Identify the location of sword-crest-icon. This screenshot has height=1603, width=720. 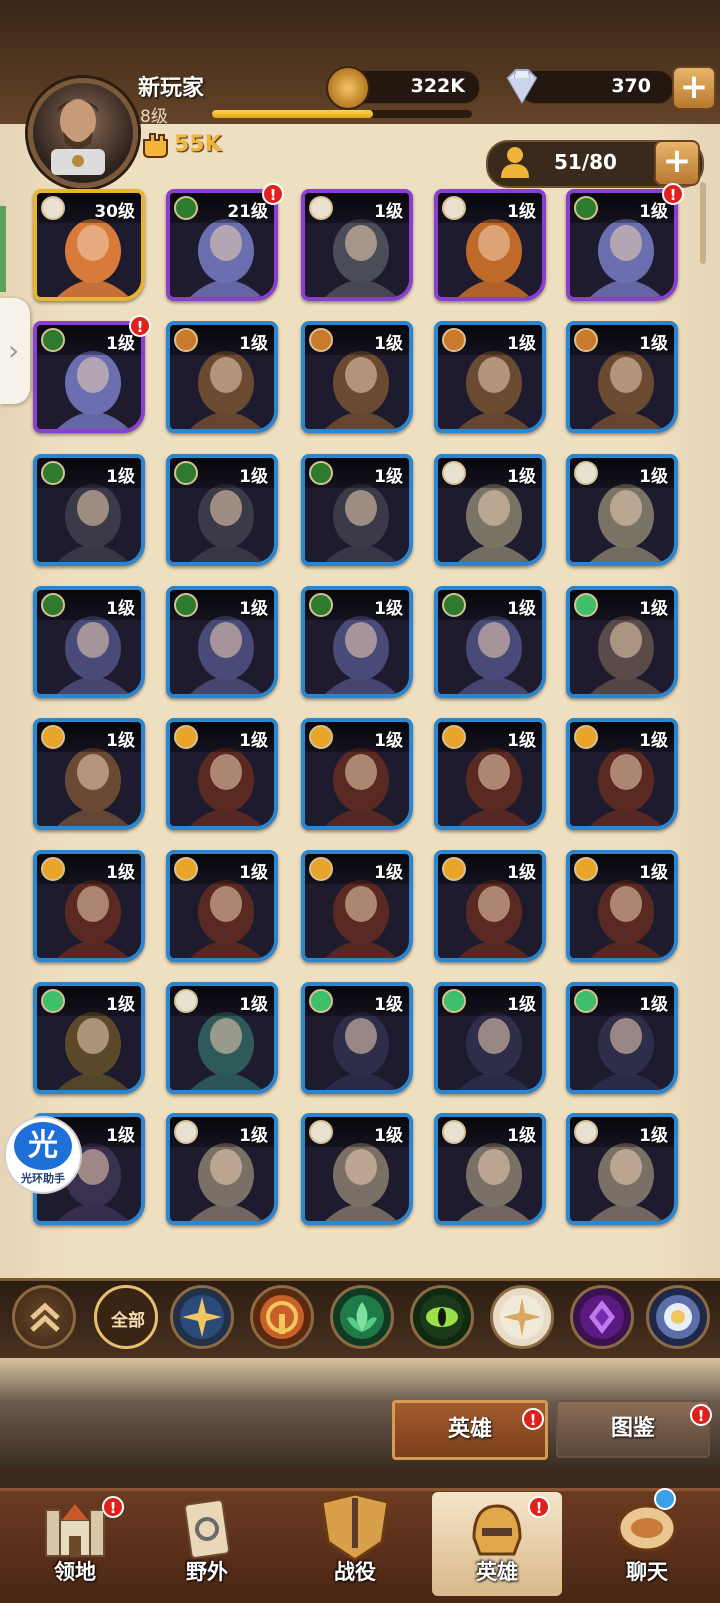
(355, 1527).